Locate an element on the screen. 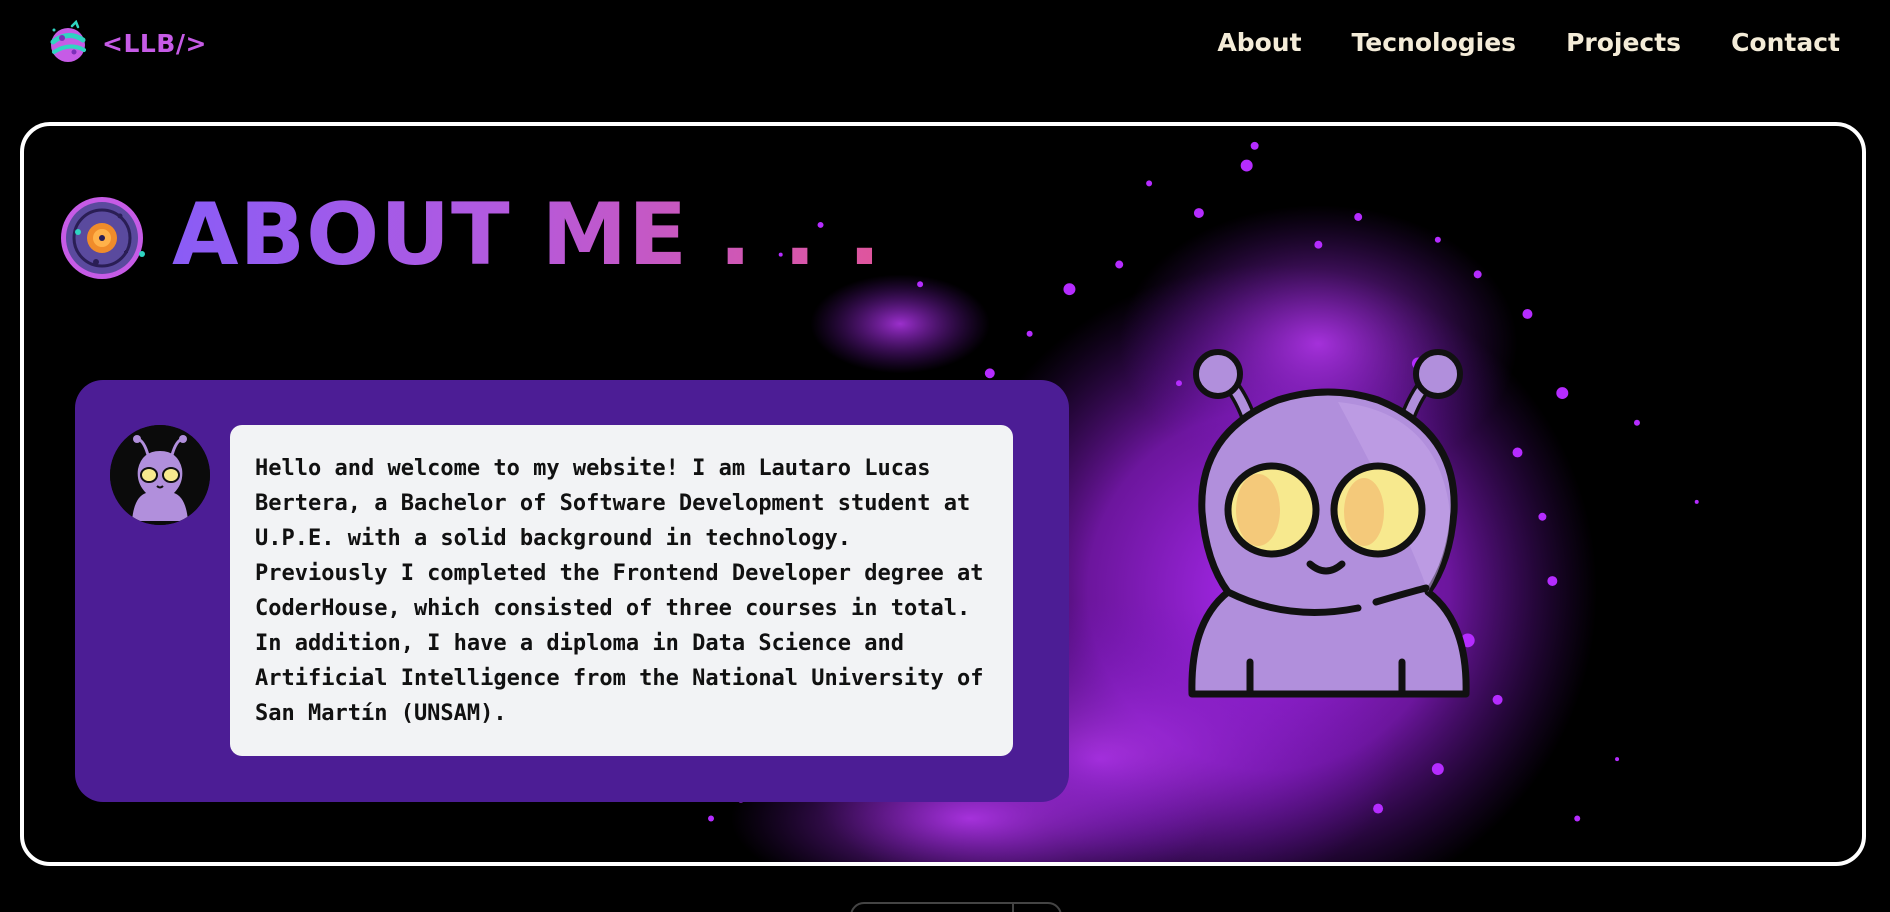  nav-about: About is located at coordinates (1259, 42).